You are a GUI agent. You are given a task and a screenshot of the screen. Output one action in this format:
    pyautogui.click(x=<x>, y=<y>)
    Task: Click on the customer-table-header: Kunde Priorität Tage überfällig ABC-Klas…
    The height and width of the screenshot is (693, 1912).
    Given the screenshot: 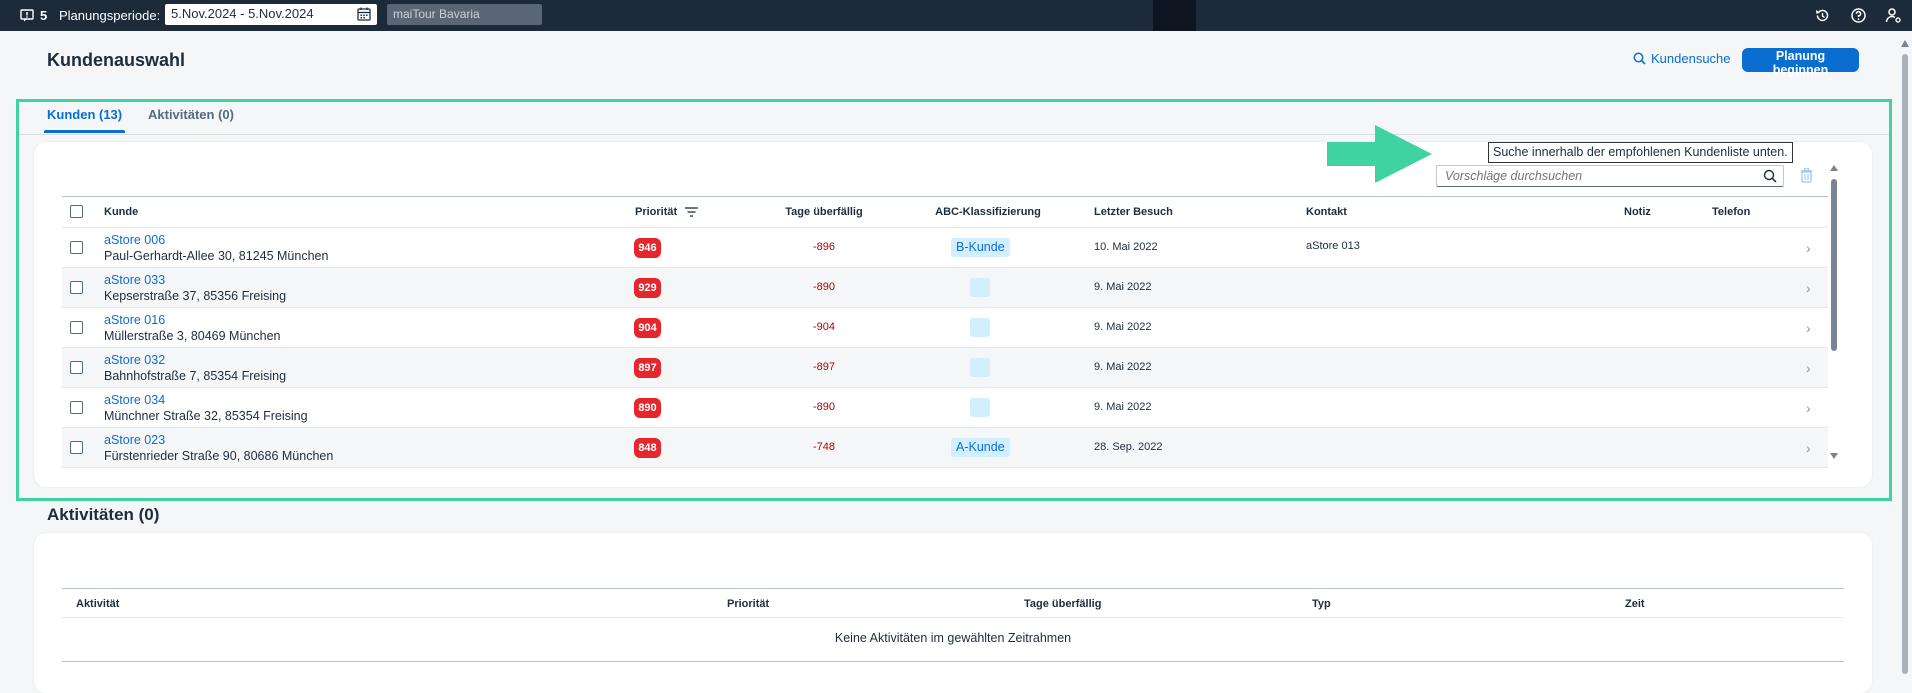 What is the action you would take?
    pyautogui.click(x=945, y=212)
    